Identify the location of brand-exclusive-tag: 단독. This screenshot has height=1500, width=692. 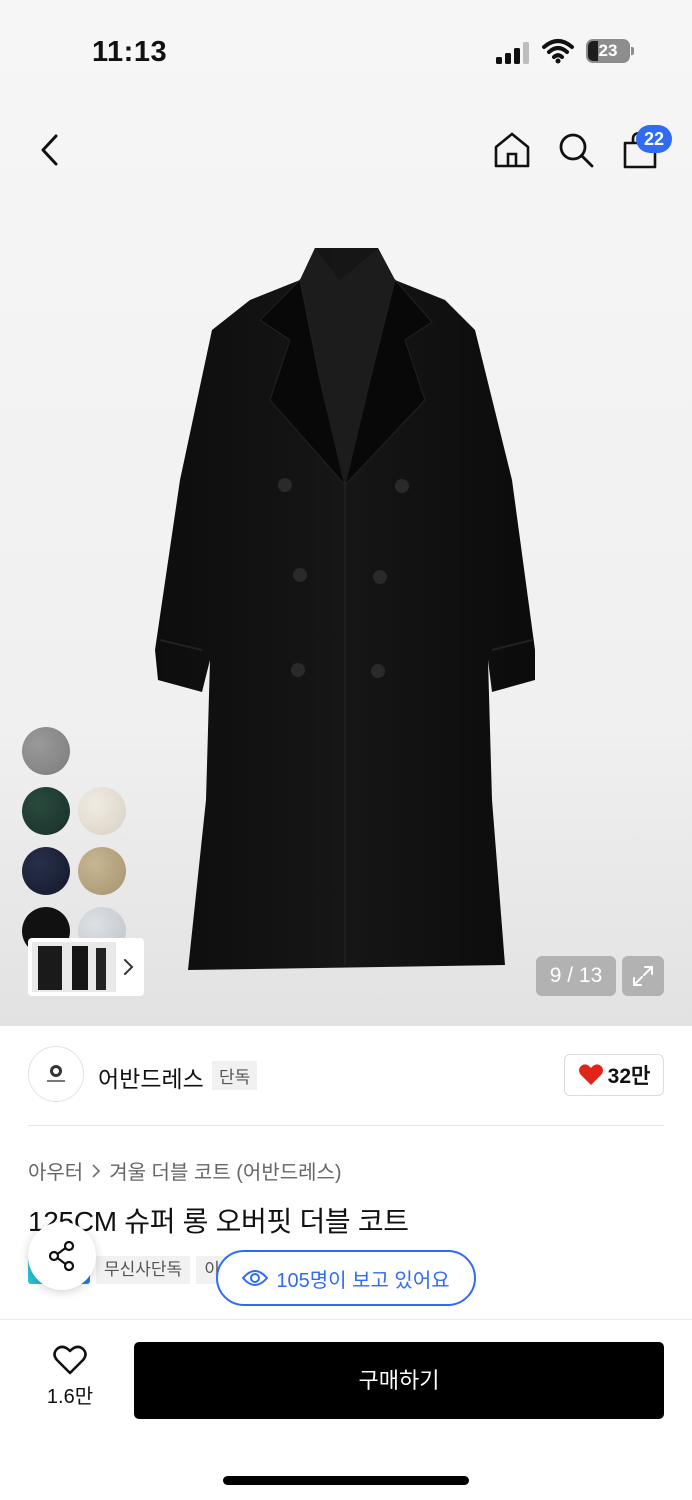
(235, 1075).